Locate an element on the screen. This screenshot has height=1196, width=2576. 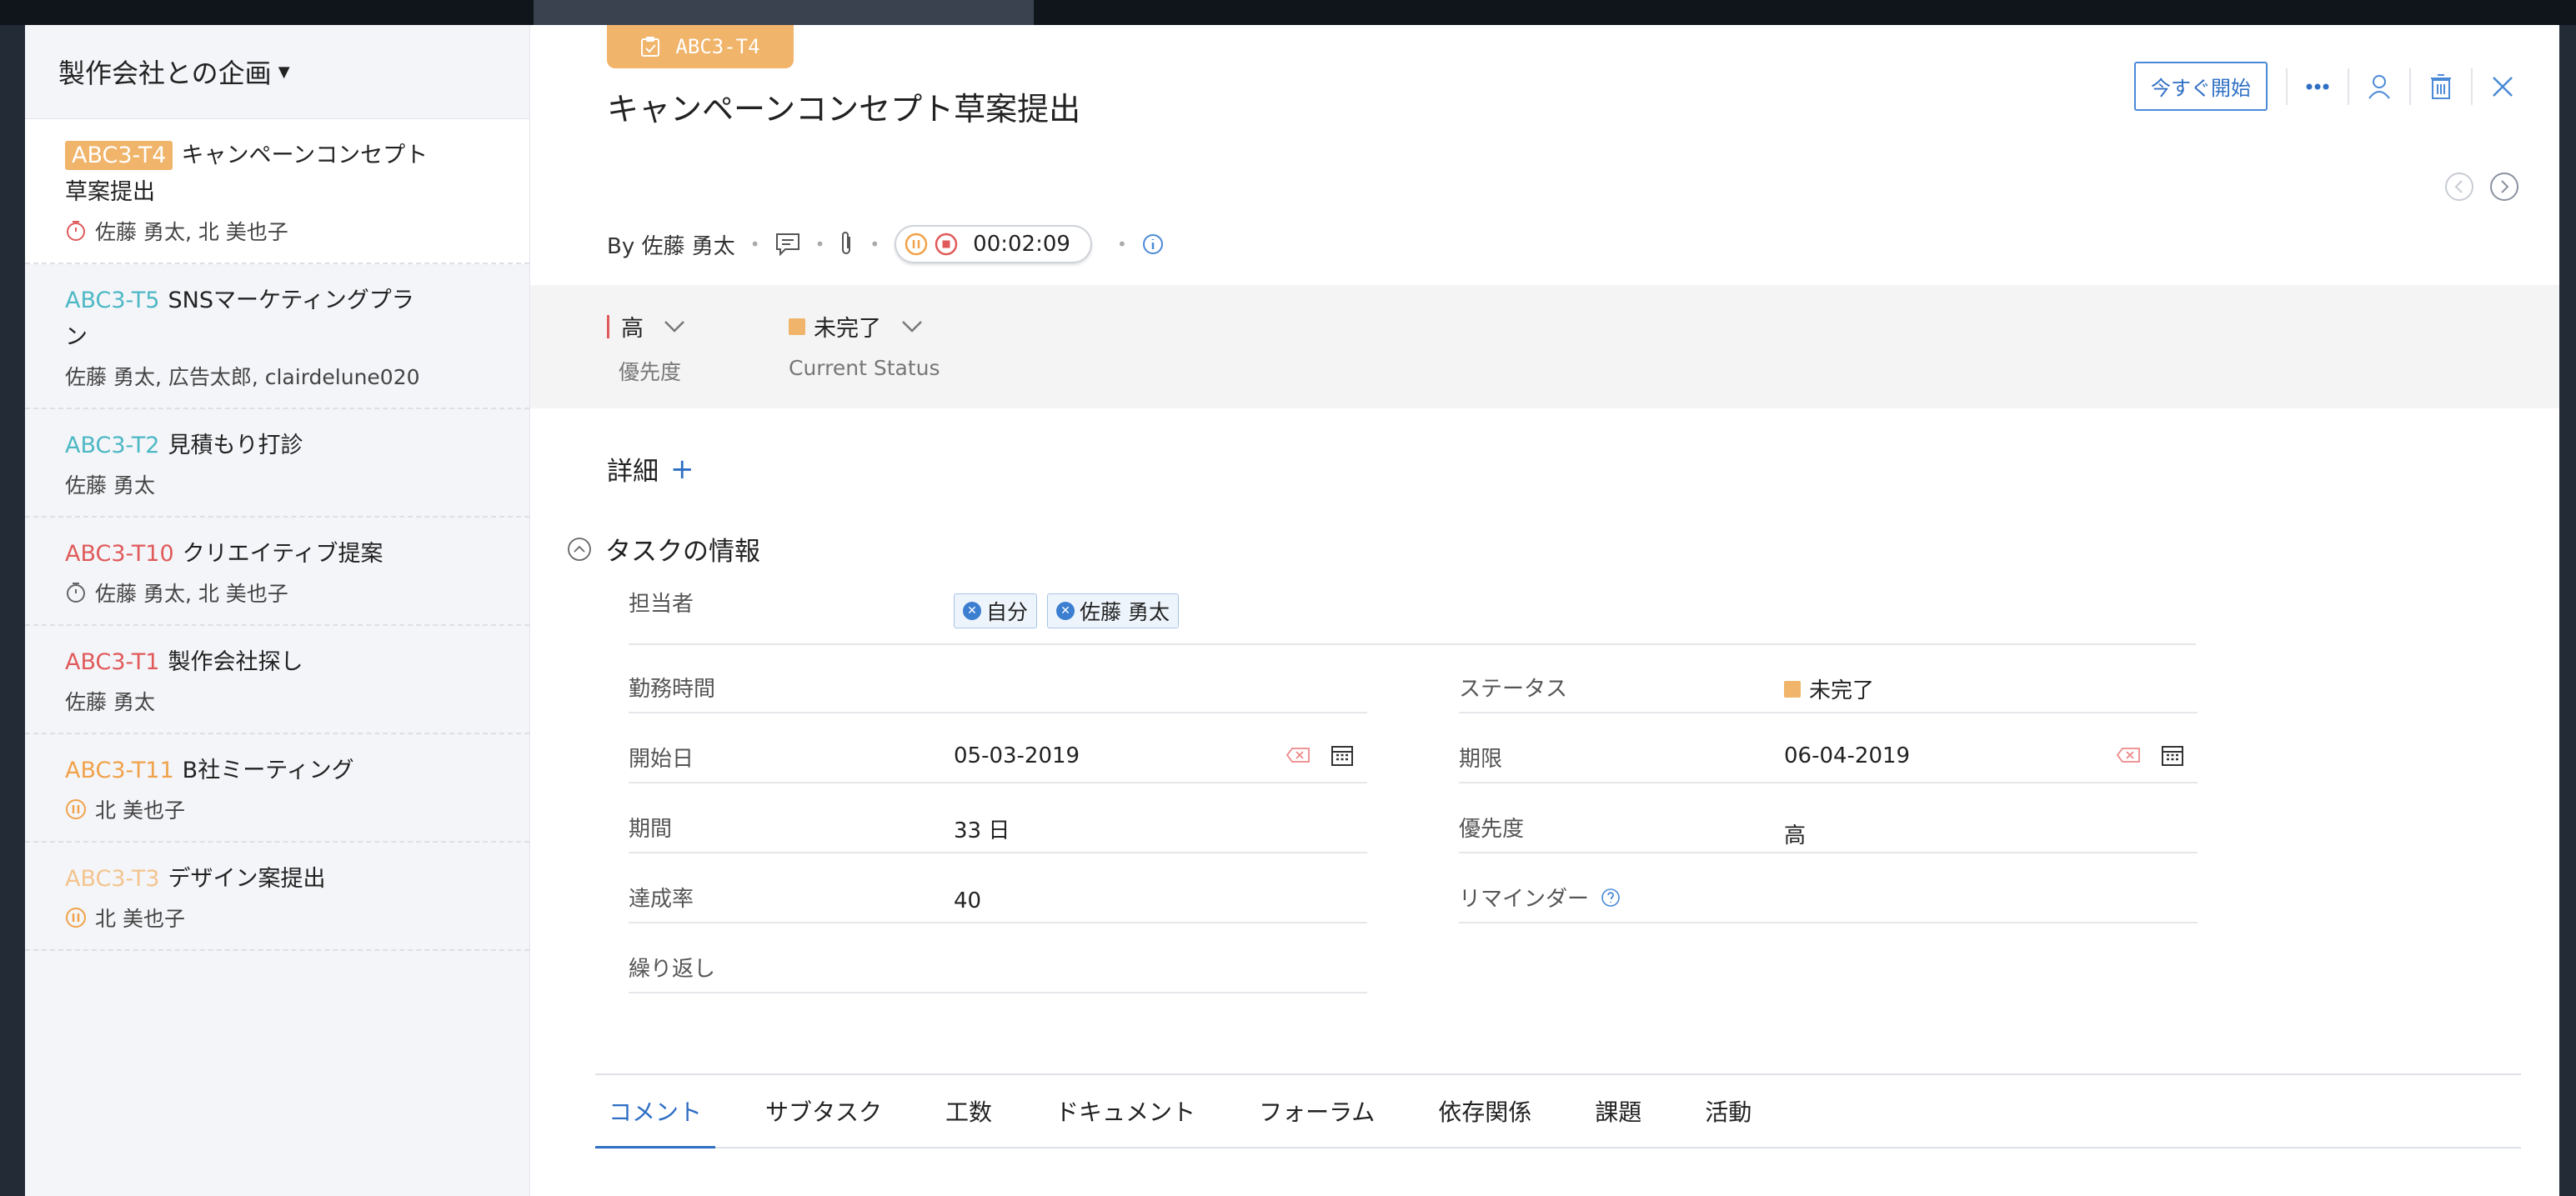
trash-icon is located at coordinates (2441, 87).